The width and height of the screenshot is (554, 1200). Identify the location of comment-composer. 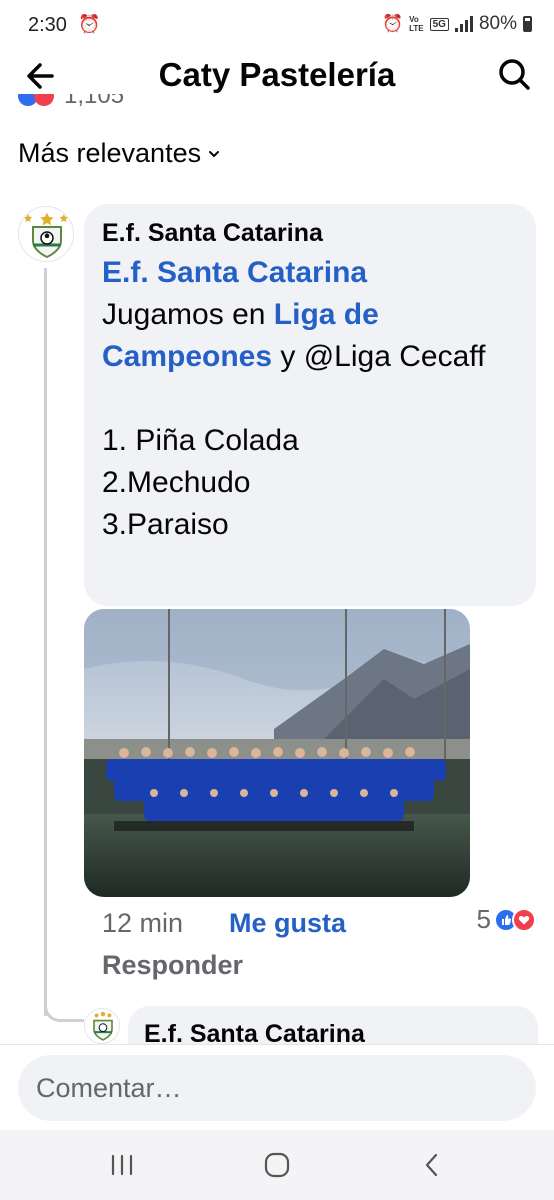
(277, 1088).